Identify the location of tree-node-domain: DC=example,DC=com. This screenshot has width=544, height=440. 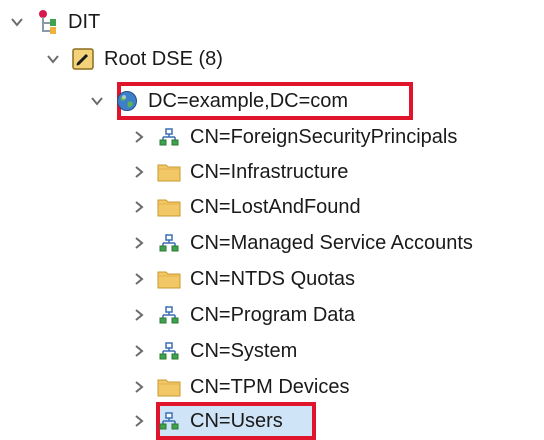
(217, 101).